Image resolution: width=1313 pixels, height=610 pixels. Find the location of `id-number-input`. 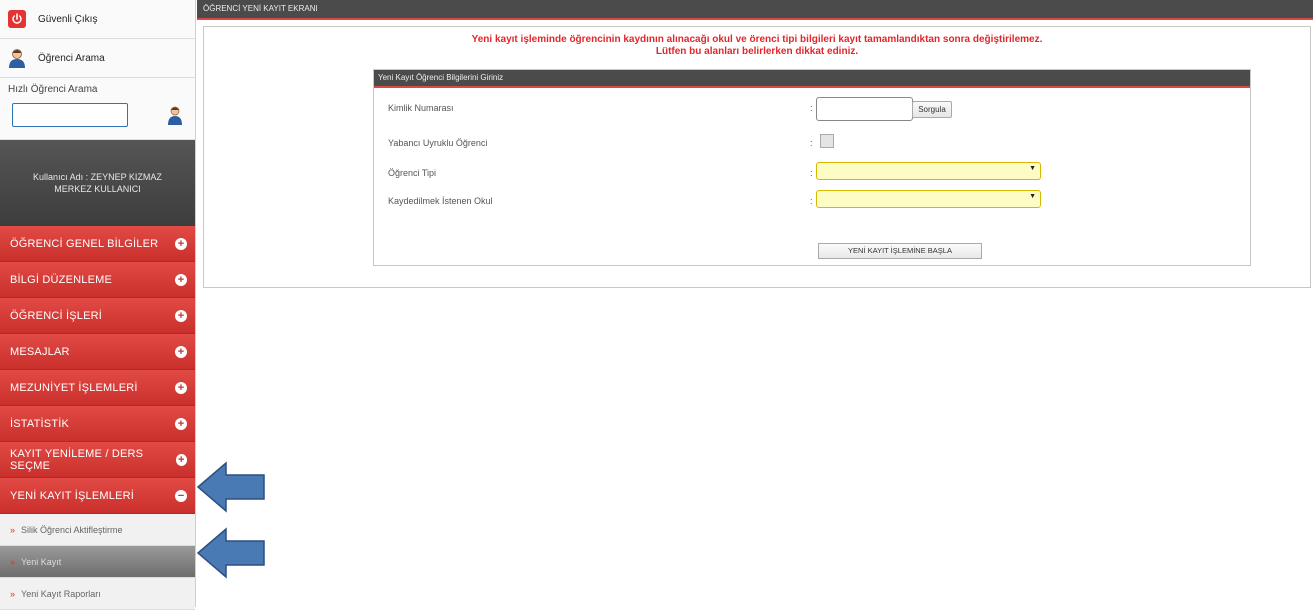

id-number-input is located at coordinates (864, 109).